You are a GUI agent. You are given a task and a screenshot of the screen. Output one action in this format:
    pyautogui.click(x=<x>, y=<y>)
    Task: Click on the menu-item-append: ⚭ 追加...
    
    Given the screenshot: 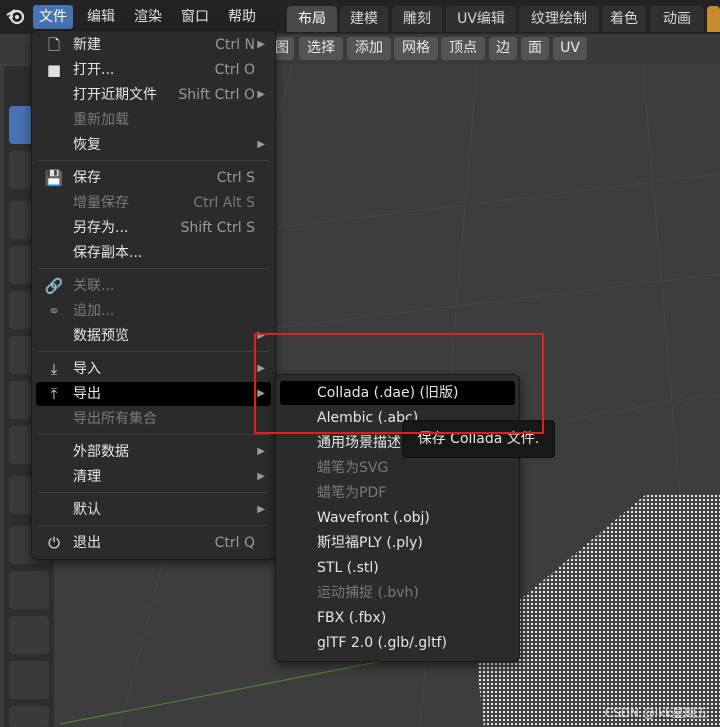 What is the action you would take?
    pyautogui.click(x=153, y=311)
    